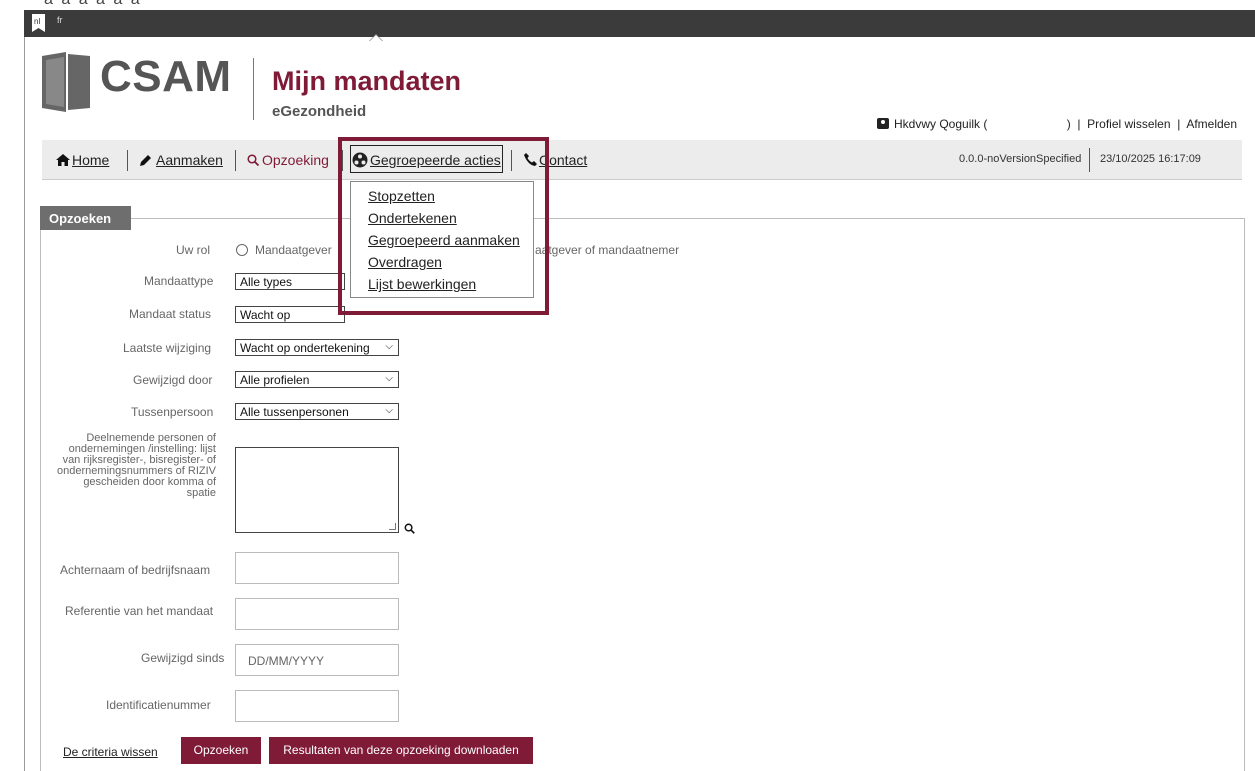  Describe the element at coordinates (110, 752) in the screenshot. I see `clear-criteria-link: De criteria wissen` at that location.